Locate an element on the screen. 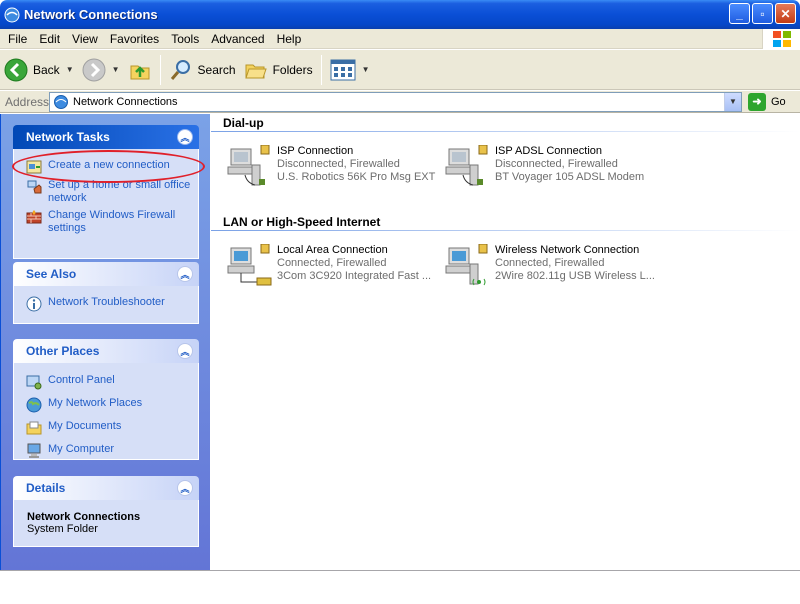 This screenshot has width=800, height=604. folders-label: Folders is located at coordinates (292, 69).